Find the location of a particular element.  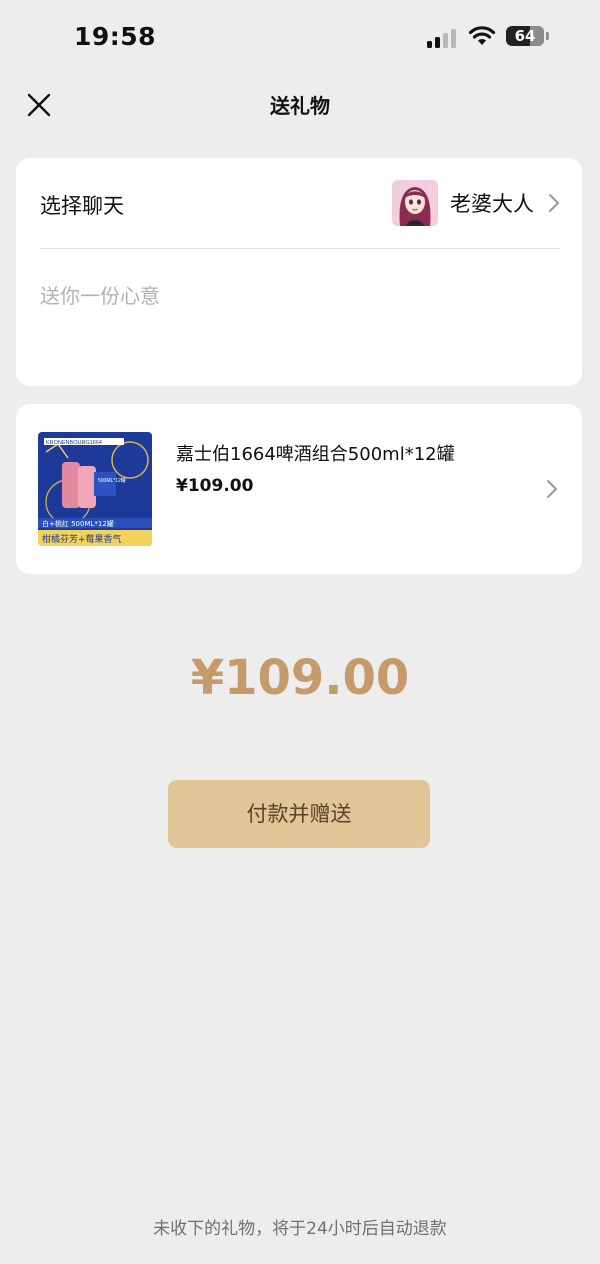

select-chat-row: 老婆大人 is located at coordinates (476, 203).